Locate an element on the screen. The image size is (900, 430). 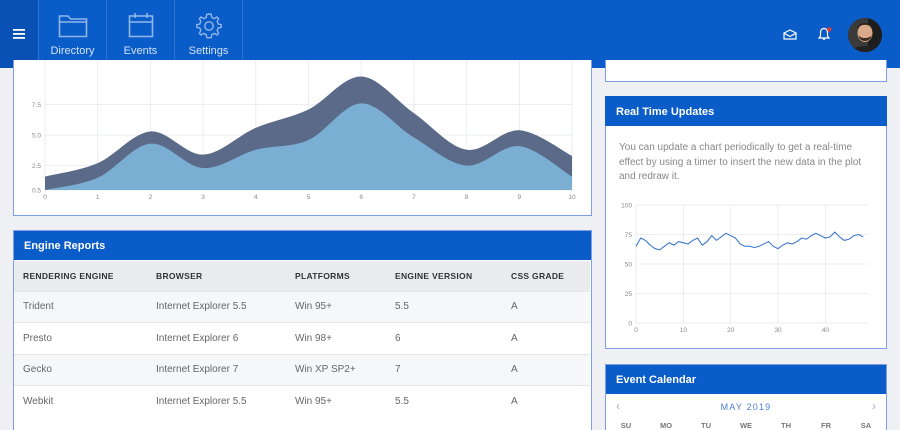
weekday-label: MO is located at coordinates (666, 425).